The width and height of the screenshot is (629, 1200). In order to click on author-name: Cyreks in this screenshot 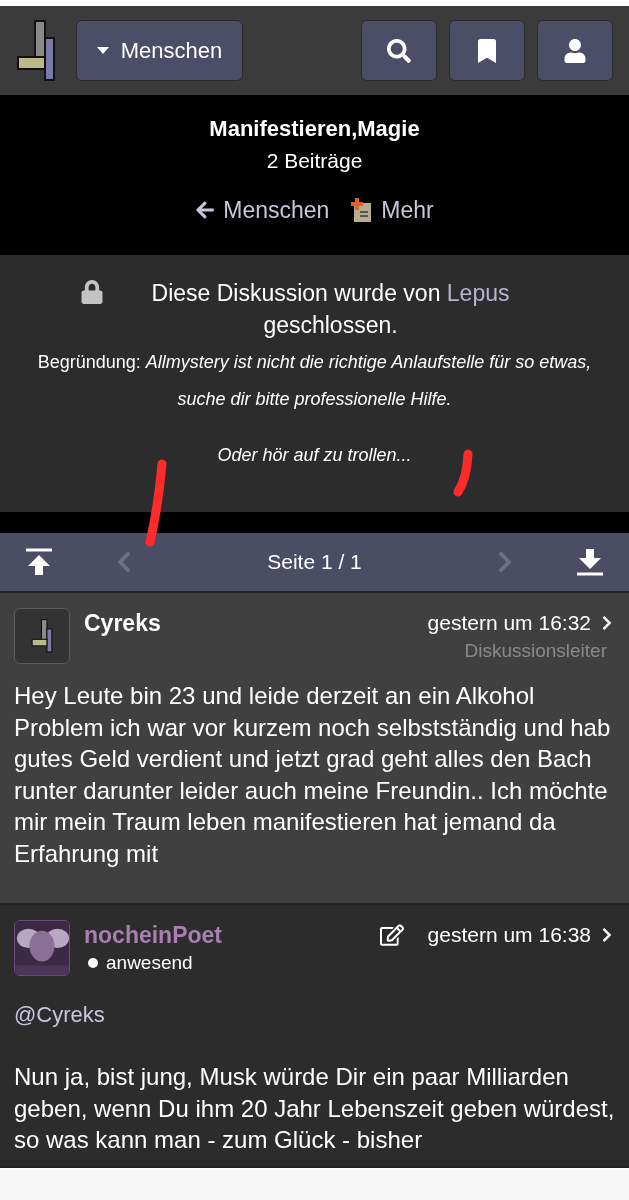, I will do `click(122, 623)`.